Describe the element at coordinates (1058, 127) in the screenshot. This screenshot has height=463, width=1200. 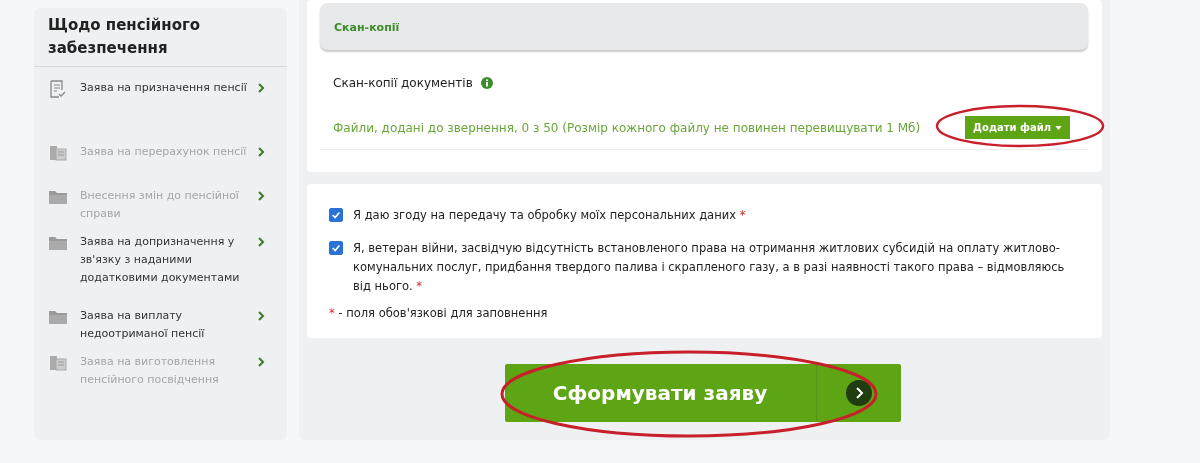
I see `caret-icon` at that location.